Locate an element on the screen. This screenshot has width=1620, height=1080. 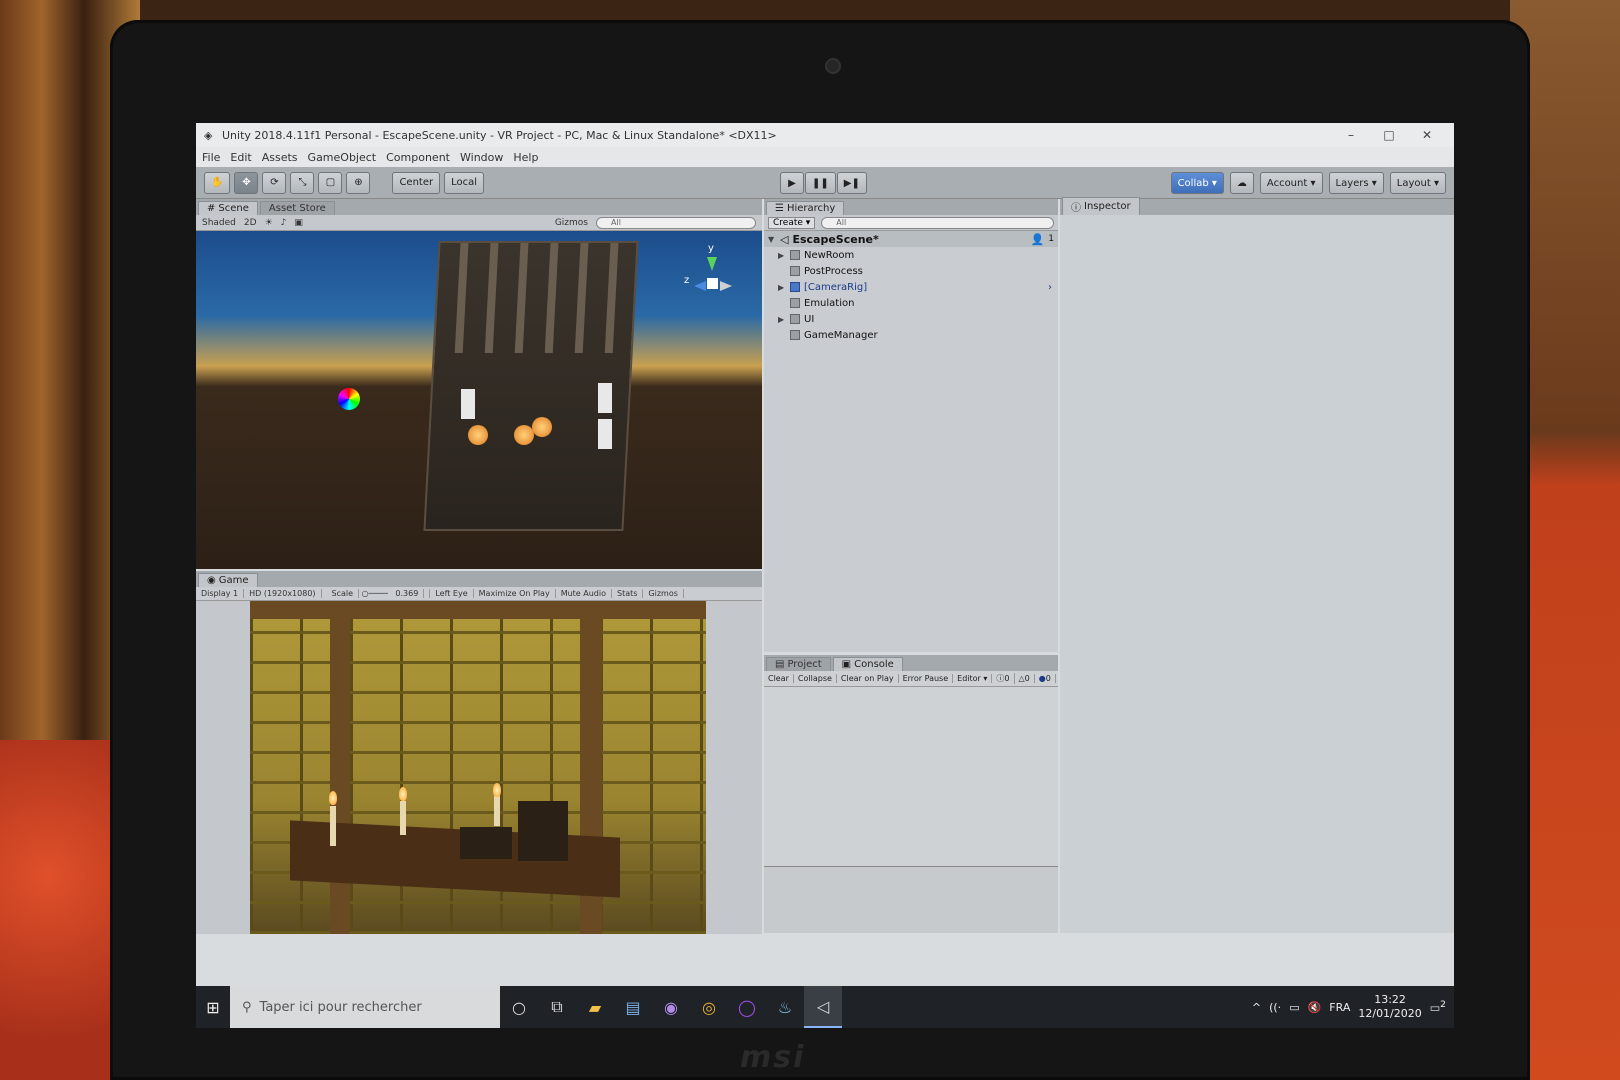
task-view-button: ⧉ is located at coordinates (557, 1007).